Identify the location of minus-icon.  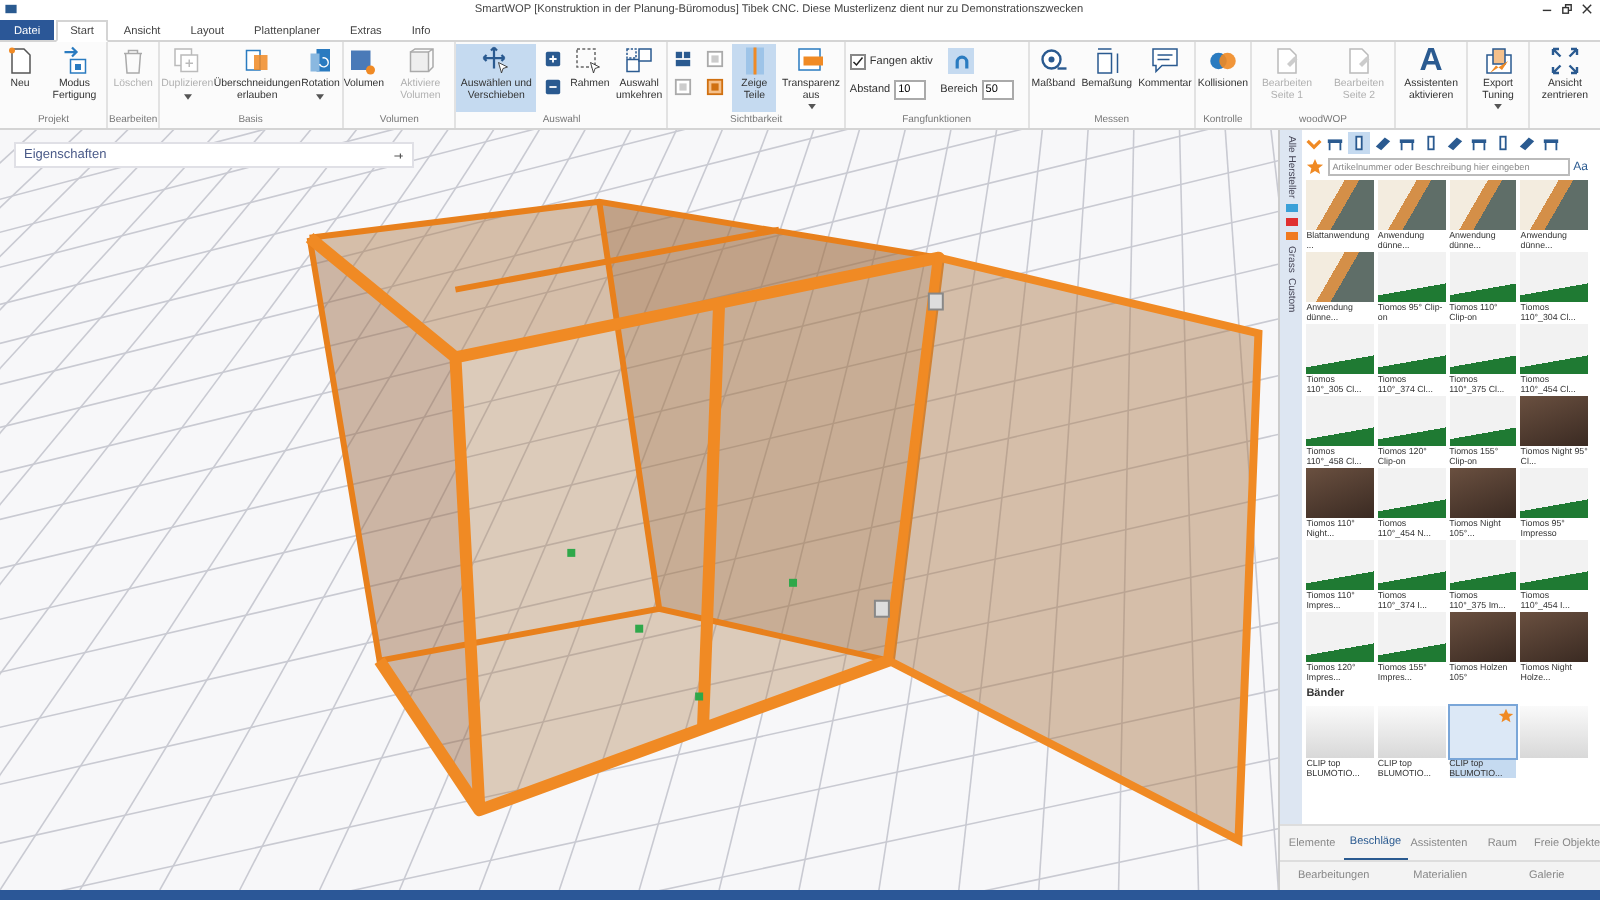
(552, 87).